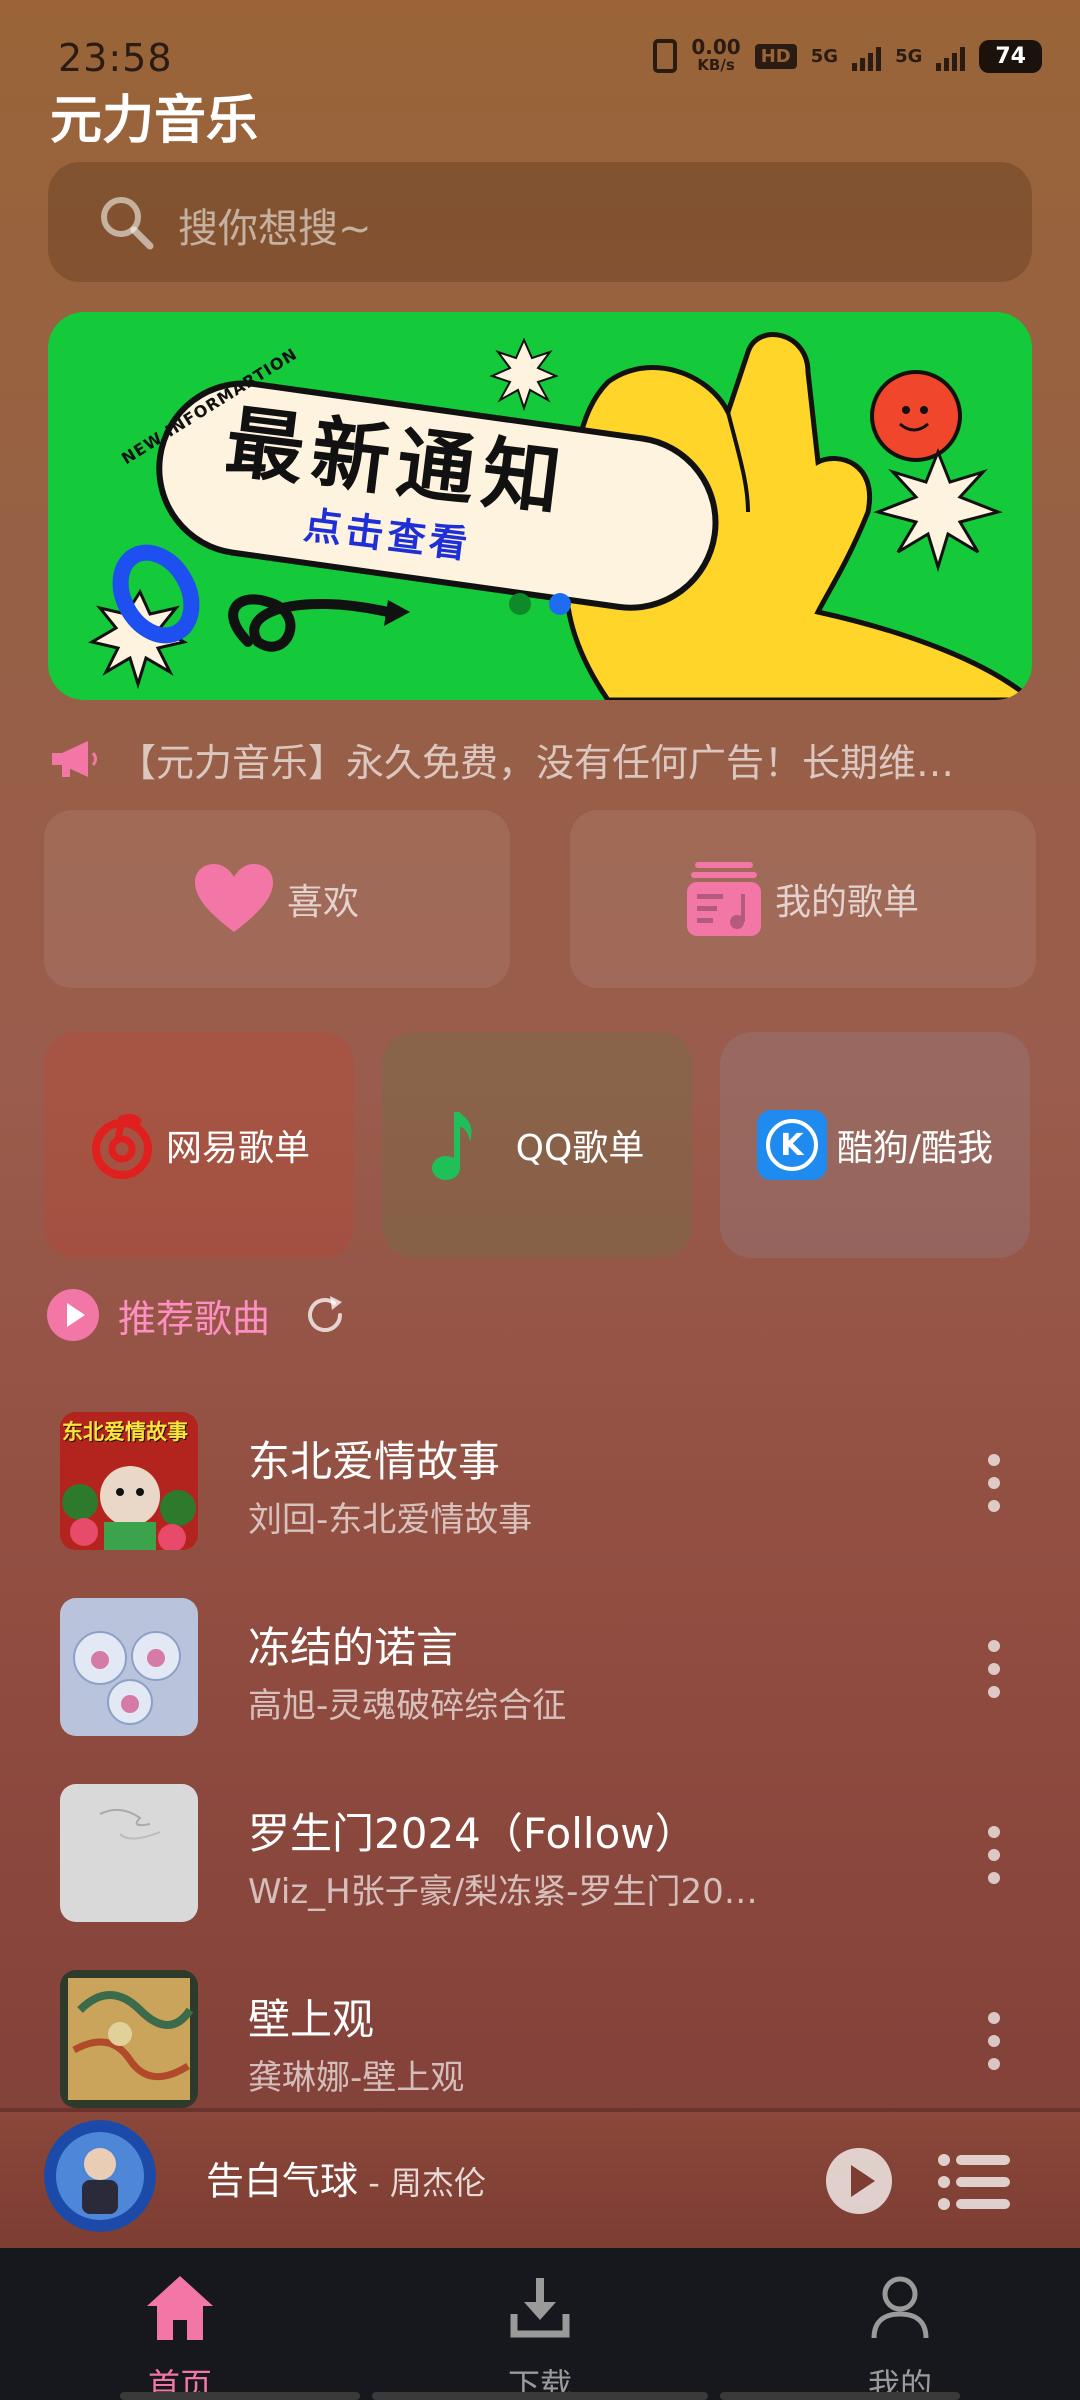 The image size is (1080, 2400). Describe the element at coordinates (974, 2182) in the screenshot. I see `queue-list-icon` at that location.